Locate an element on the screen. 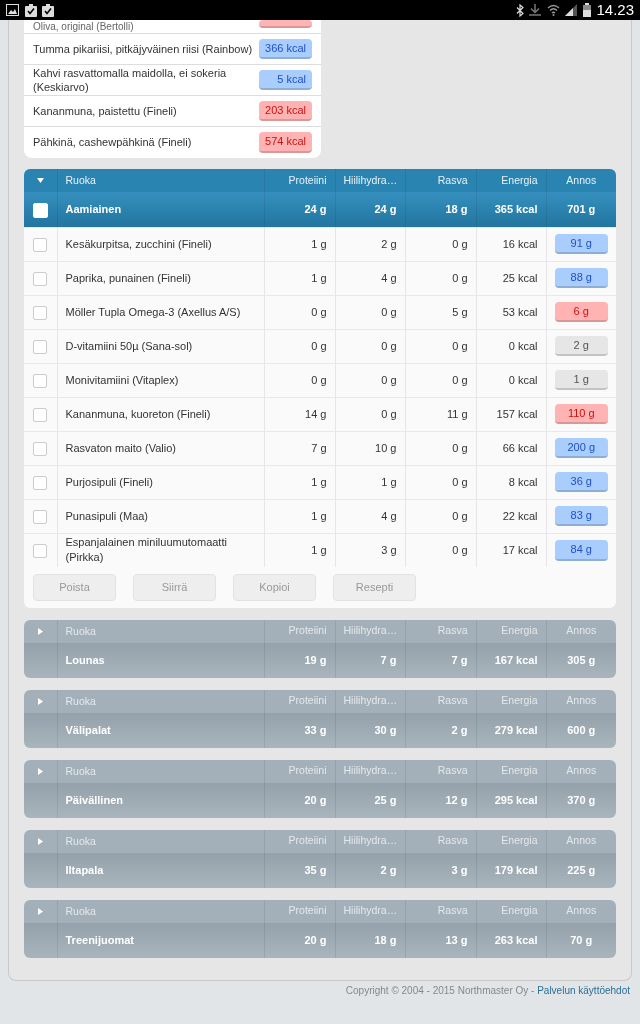 The width and height of the screenshot is (640, 1024). serving-badge: 83 g is located at coordinates (581, 516).